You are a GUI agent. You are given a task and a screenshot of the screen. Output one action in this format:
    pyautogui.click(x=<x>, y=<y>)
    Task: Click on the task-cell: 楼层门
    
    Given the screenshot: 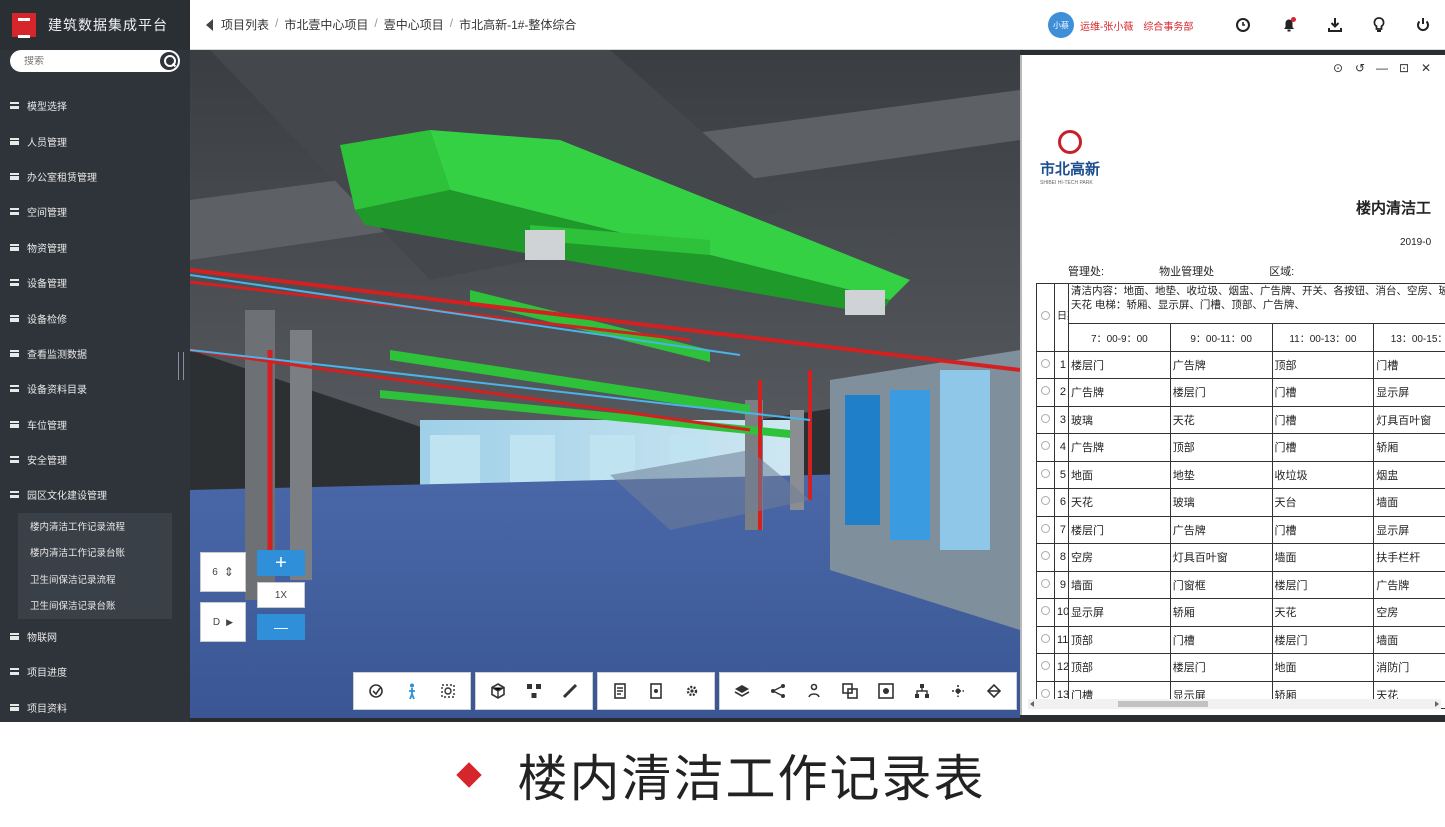 What is the action you would take?
    pyautogui.click(x=1221, y=392)
    